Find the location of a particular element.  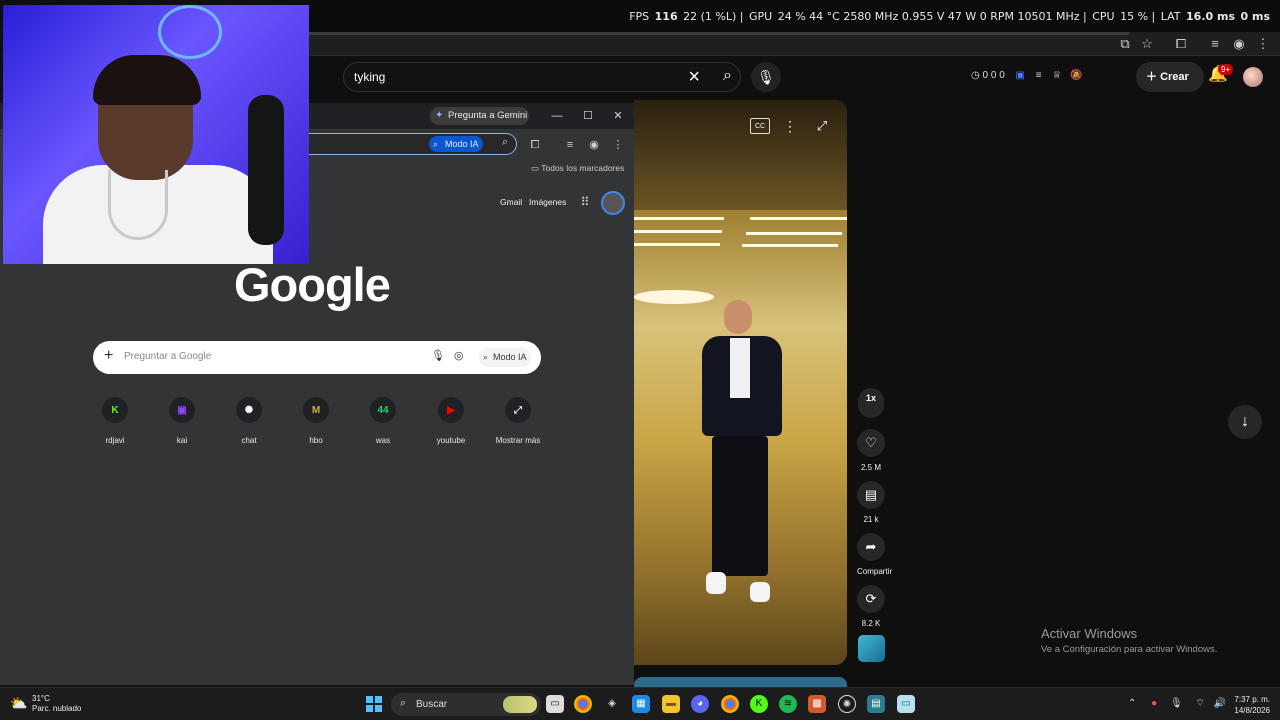

shortcut-tile: Mhbo is located at coordinates (316, 421).